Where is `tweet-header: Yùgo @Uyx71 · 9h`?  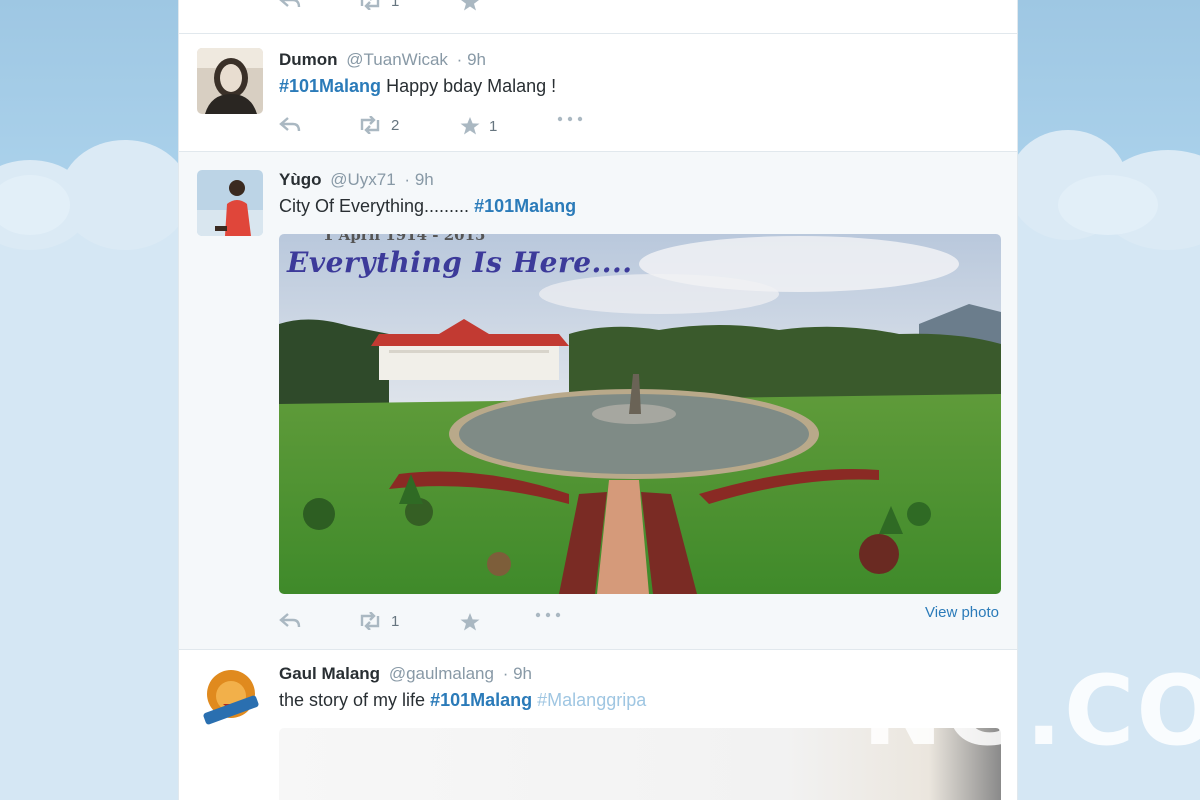
tweet-header: Yùgo @Uyx71 · 9h is located at coordinates (356, 180).